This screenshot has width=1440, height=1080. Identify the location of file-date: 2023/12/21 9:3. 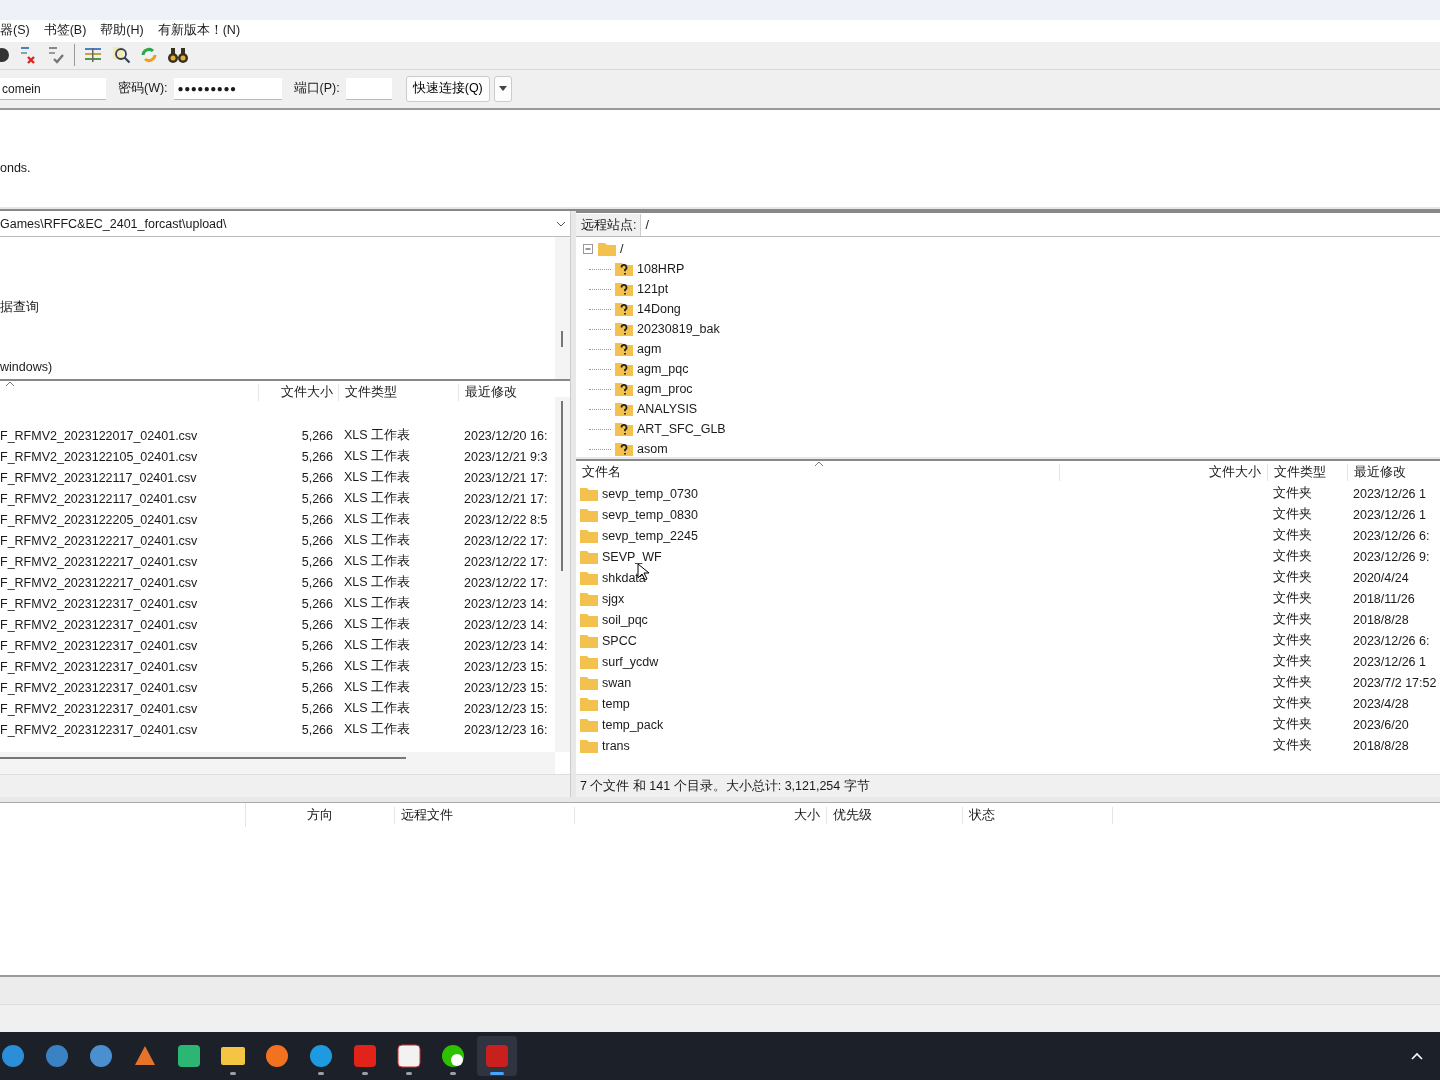
(506, 456).